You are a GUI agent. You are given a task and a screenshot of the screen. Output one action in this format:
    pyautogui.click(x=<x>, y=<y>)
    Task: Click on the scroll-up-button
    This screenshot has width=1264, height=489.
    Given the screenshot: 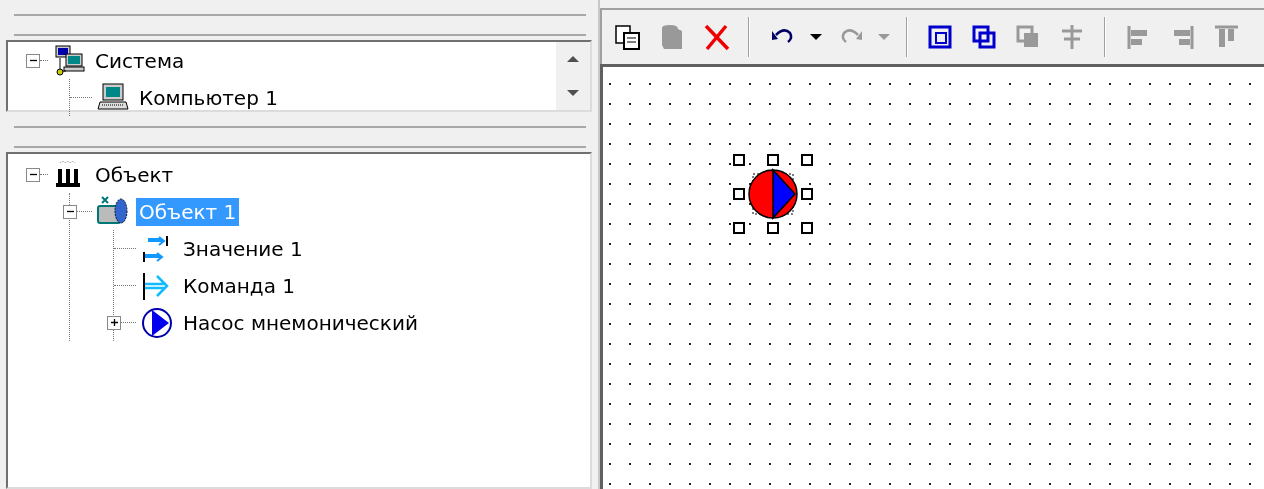 What is the action you would take?
    pyautogui.click(x=573, y=59)
    